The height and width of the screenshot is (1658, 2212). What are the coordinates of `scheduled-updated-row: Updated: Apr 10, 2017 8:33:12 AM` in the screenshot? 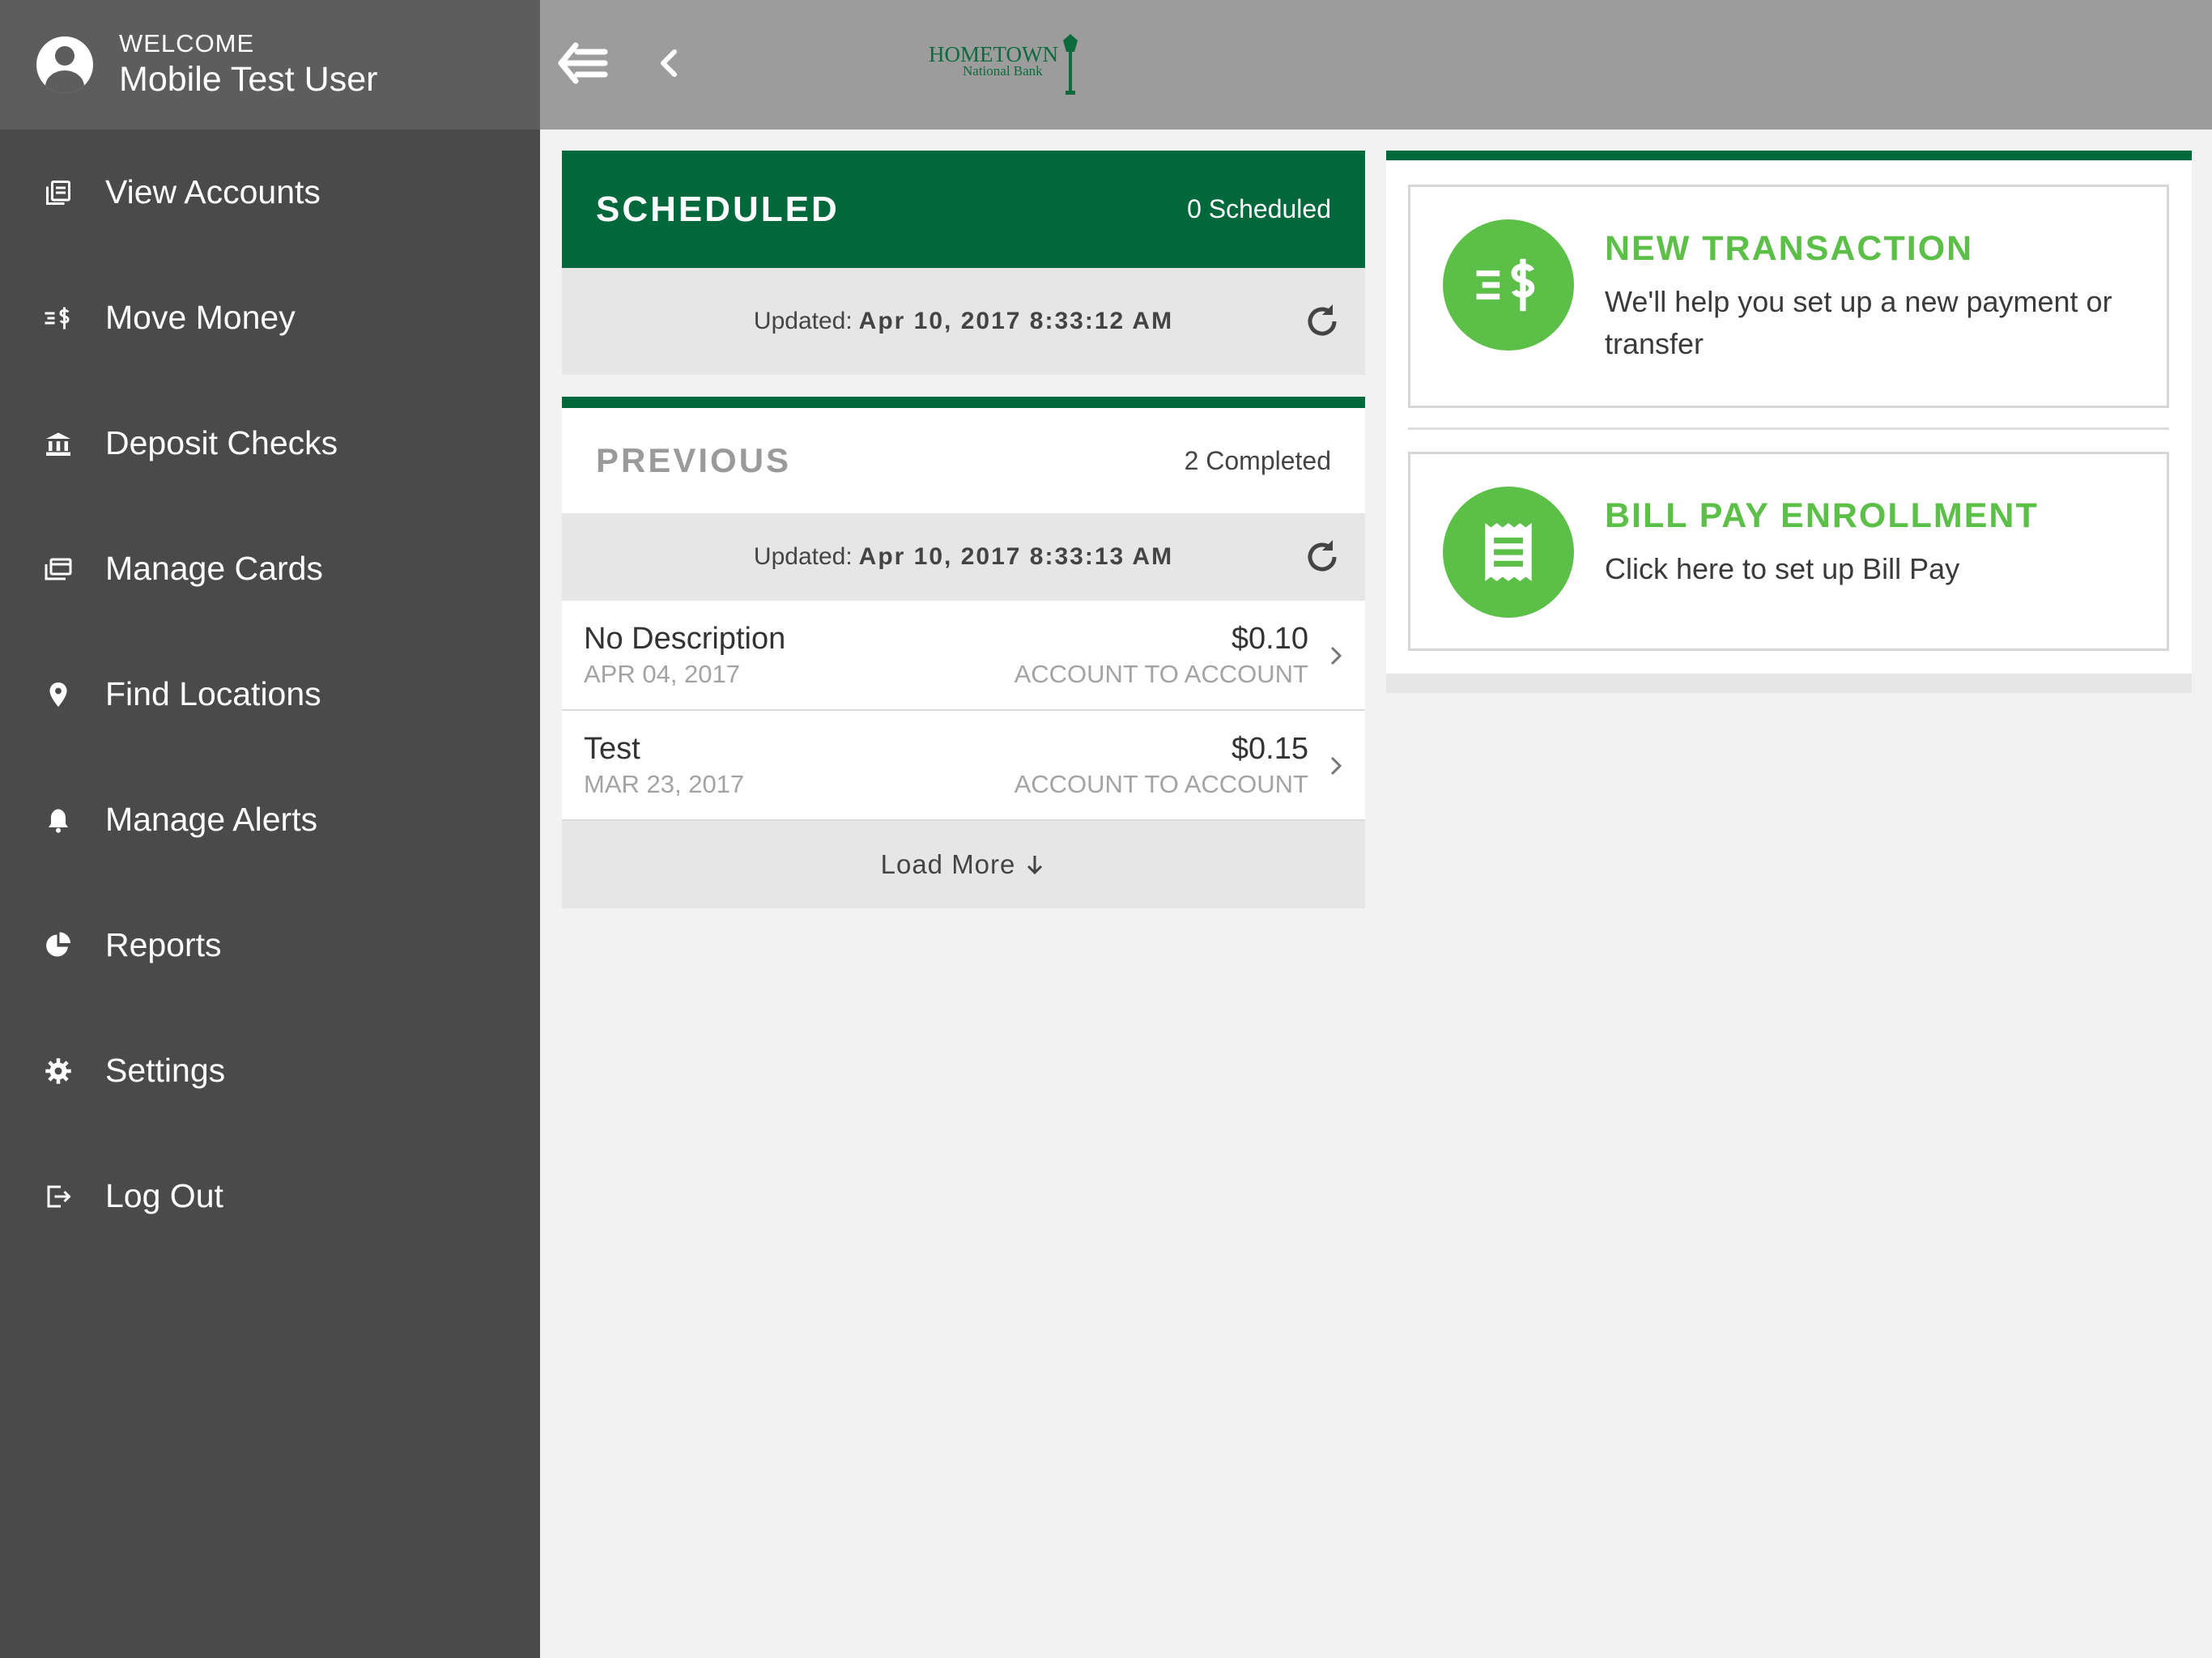 It's located at (964, 321).